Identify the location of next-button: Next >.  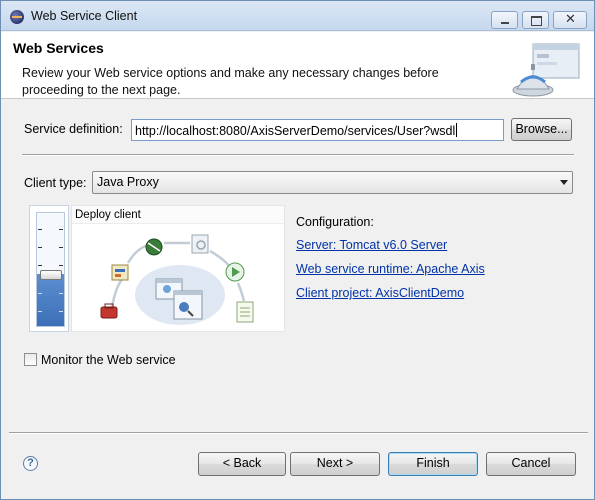
(335, 464).